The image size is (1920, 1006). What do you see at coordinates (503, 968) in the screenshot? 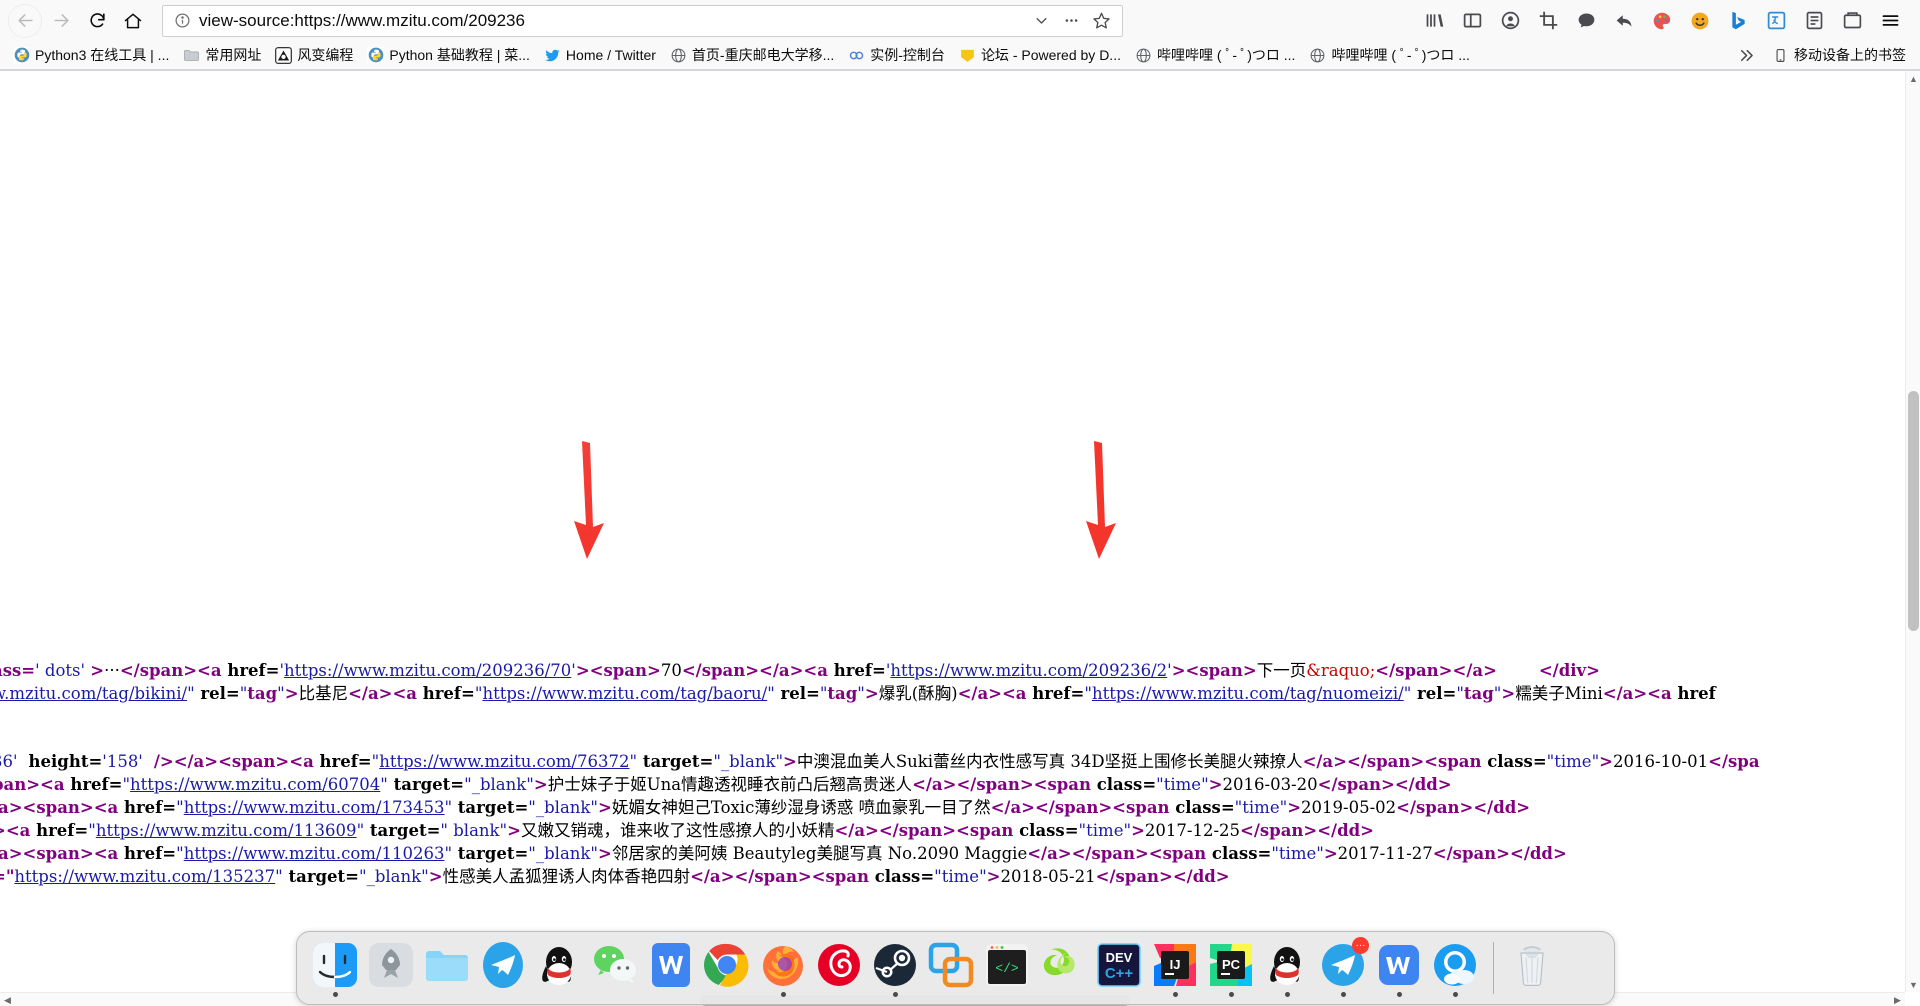
I see `dock-item-telegram` at bounding box center [503, 968].